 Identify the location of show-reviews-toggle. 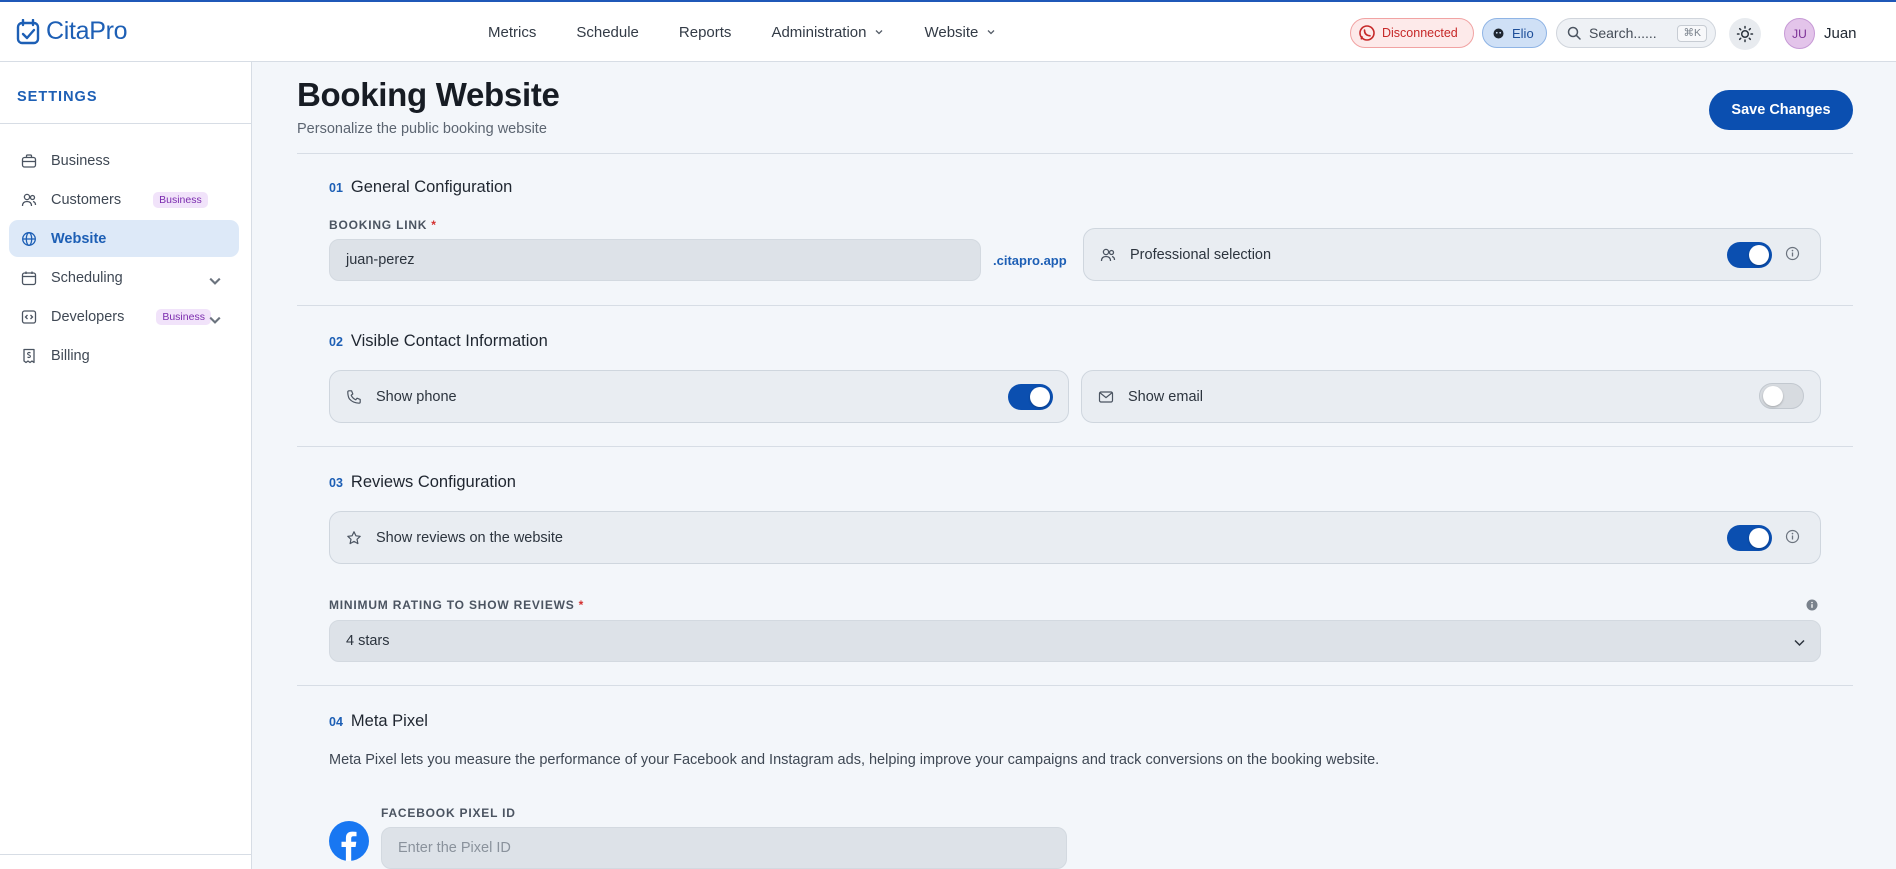
(1749, 538).